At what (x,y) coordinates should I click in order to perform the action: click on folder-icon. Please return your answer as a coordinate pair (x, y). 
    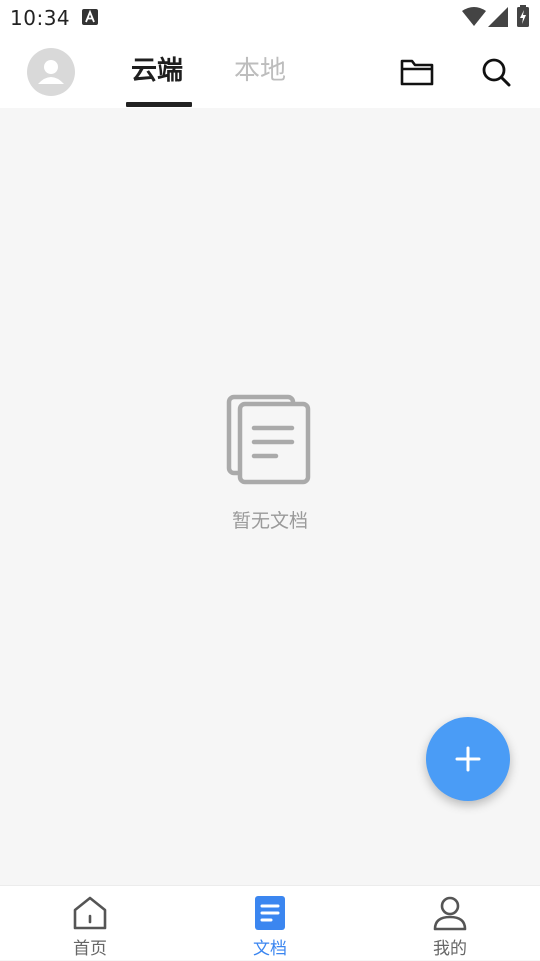
    Looking at the image, I should click on (417, 72).